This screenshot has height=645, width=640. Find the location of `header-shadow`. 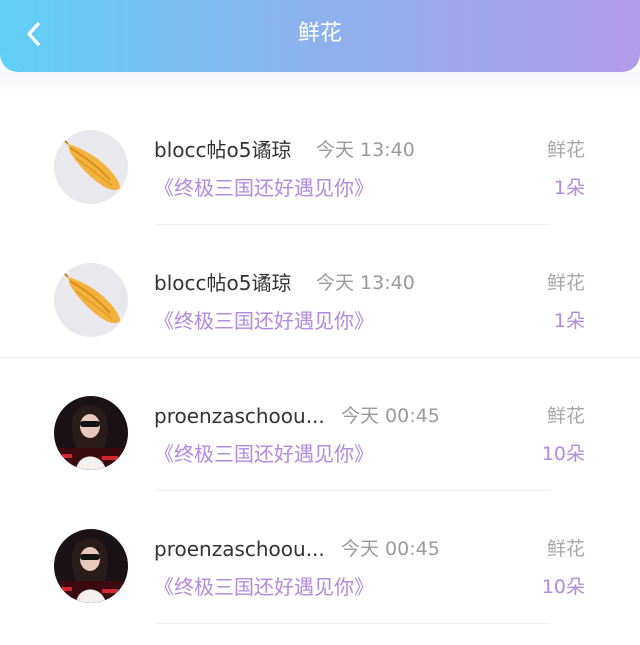

header-shadow is located at coordinates (320, 82).